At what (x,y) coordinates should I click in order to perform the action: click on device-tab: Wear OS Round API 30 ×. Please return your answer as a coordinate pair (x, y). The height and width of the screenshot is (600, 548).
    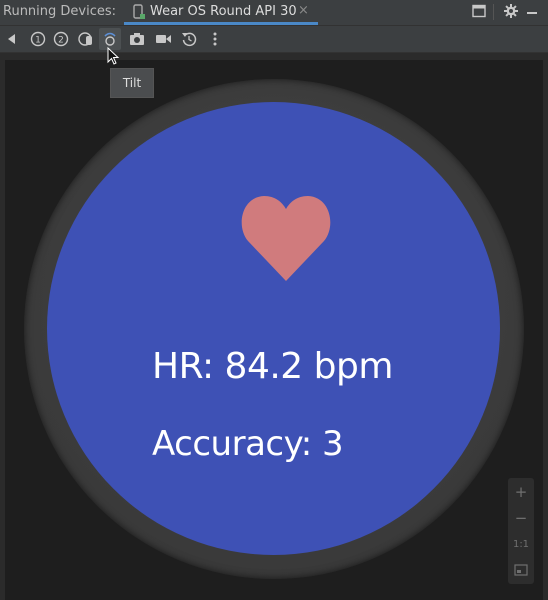
    Looking at the image, I should click on (221, 12).